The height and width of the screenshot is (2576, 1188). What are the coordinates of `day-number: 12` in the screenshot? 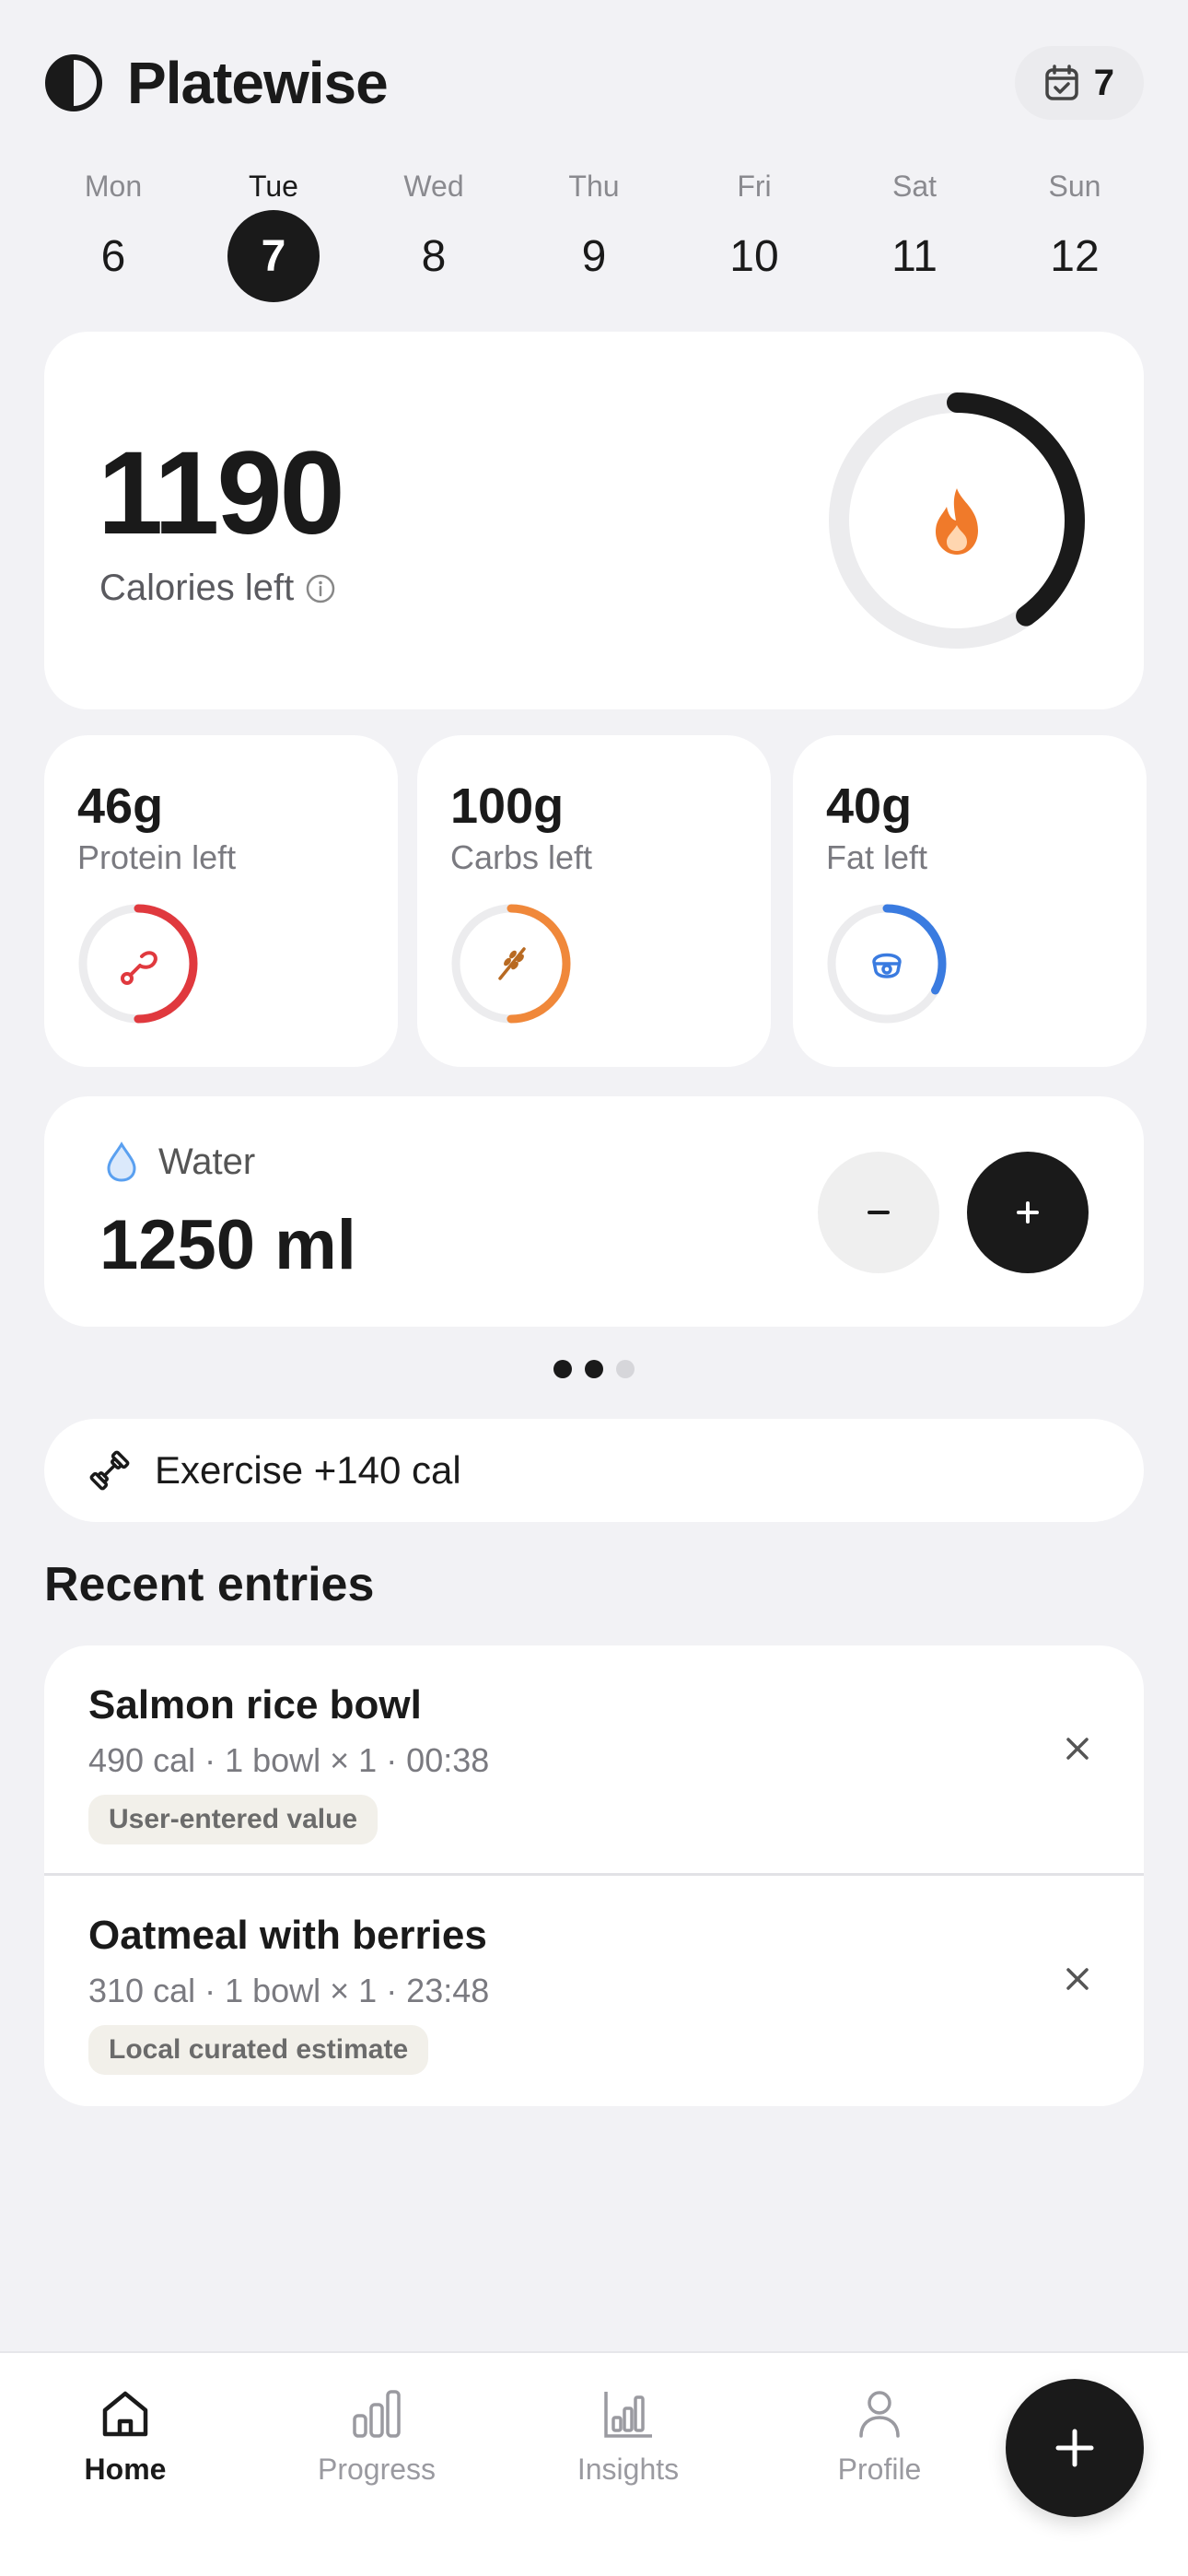 It's located at (1075, 256).